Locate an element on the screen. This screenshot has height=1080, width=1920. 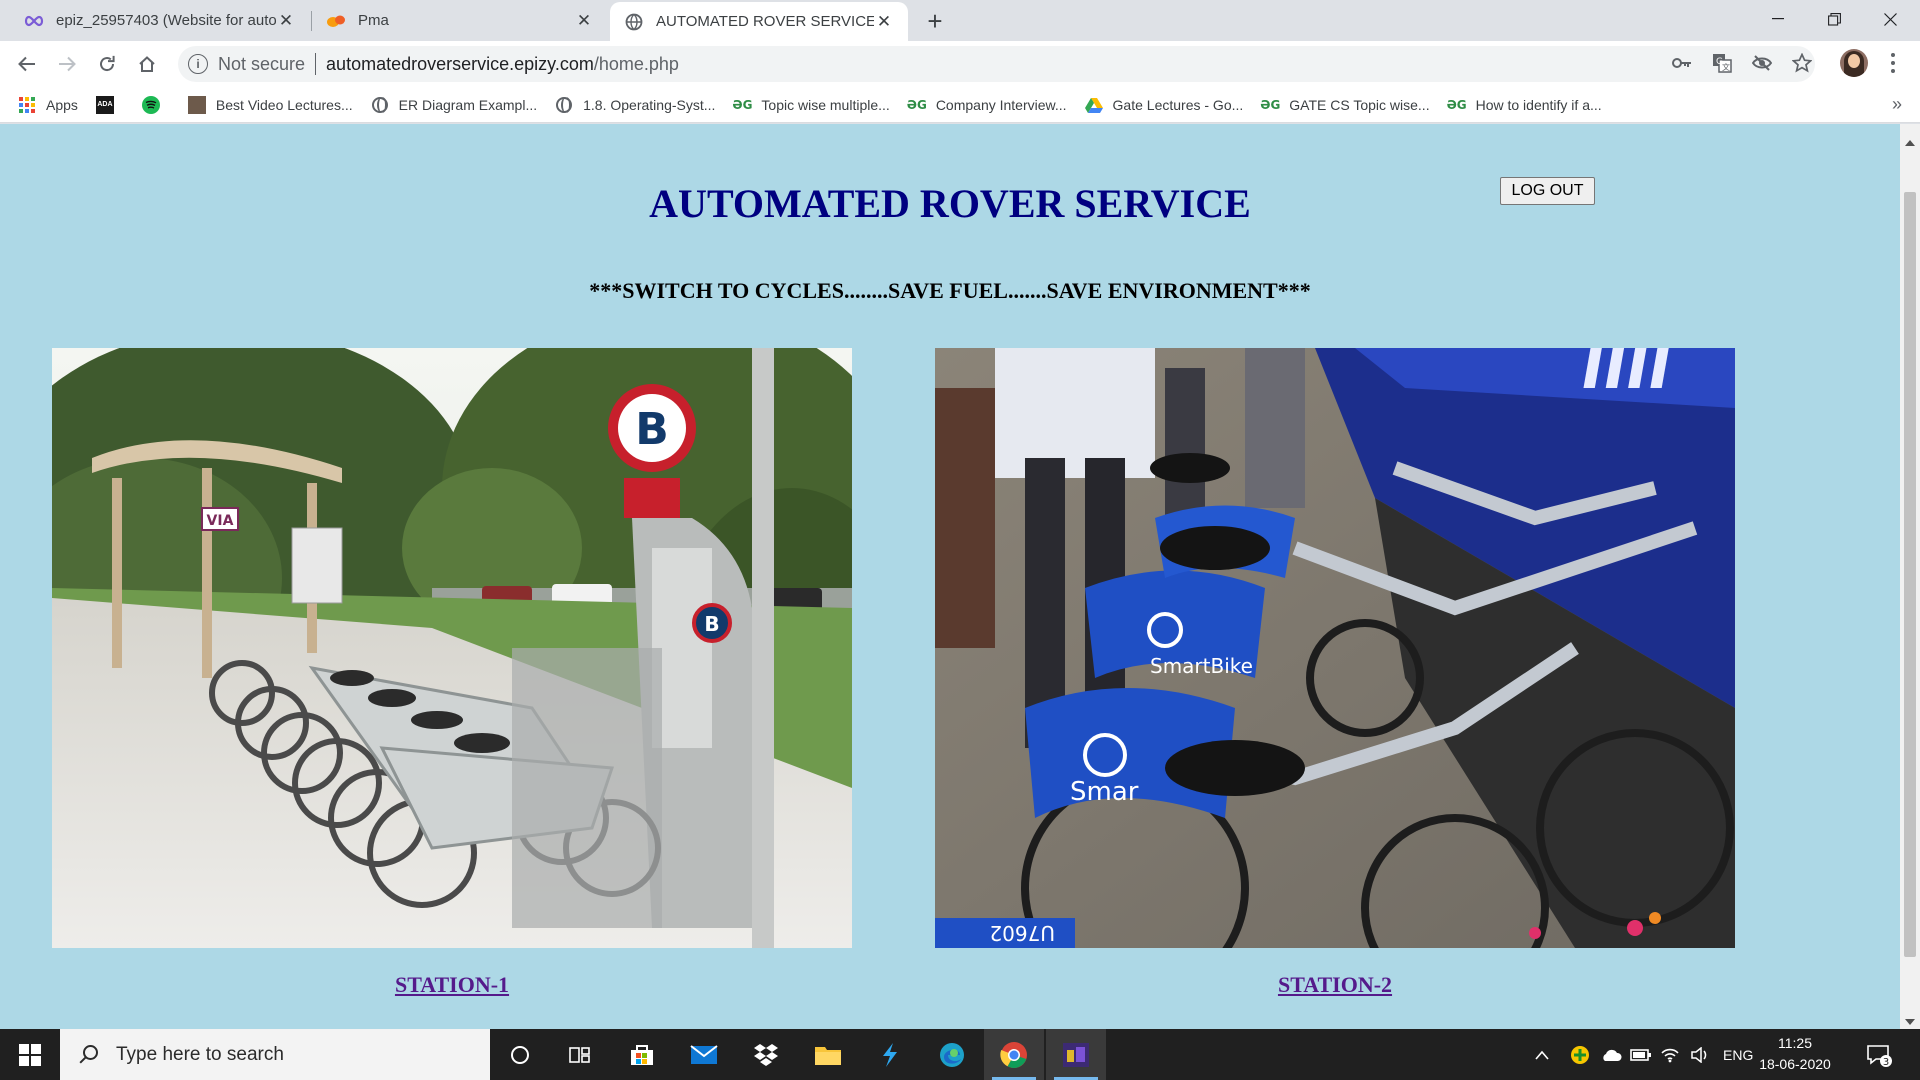
new-tab-plus-icon: + is located at coordinates (935, 21).